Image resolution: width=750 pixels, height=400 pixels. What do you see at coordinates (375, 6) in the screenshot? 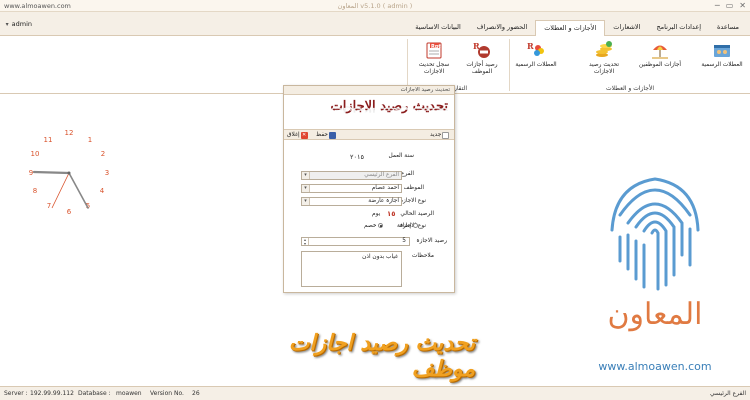
I see `window-title: المعاون v5.1.0 ( admin )` at bounding box center [375, 6].